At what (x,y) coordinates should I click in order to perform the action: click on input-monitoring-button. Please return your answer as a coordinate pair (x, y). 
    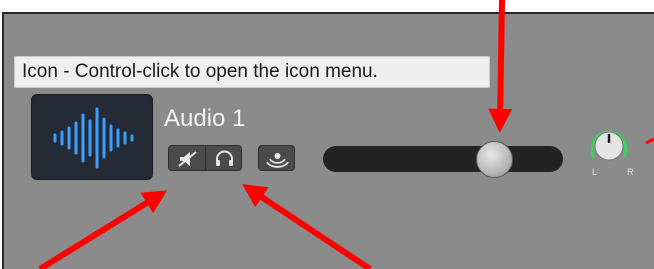
    Looking at the image, I should click on (276, 158).